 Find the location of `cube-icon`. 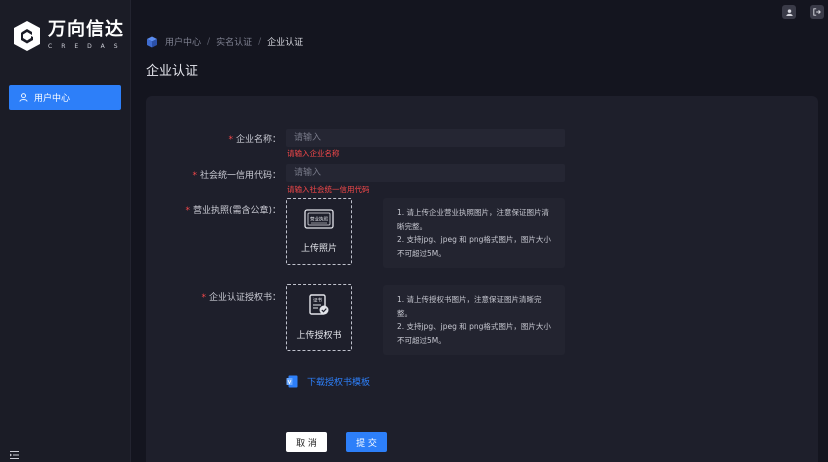

cube-icon is located at coordinates (152, 41).